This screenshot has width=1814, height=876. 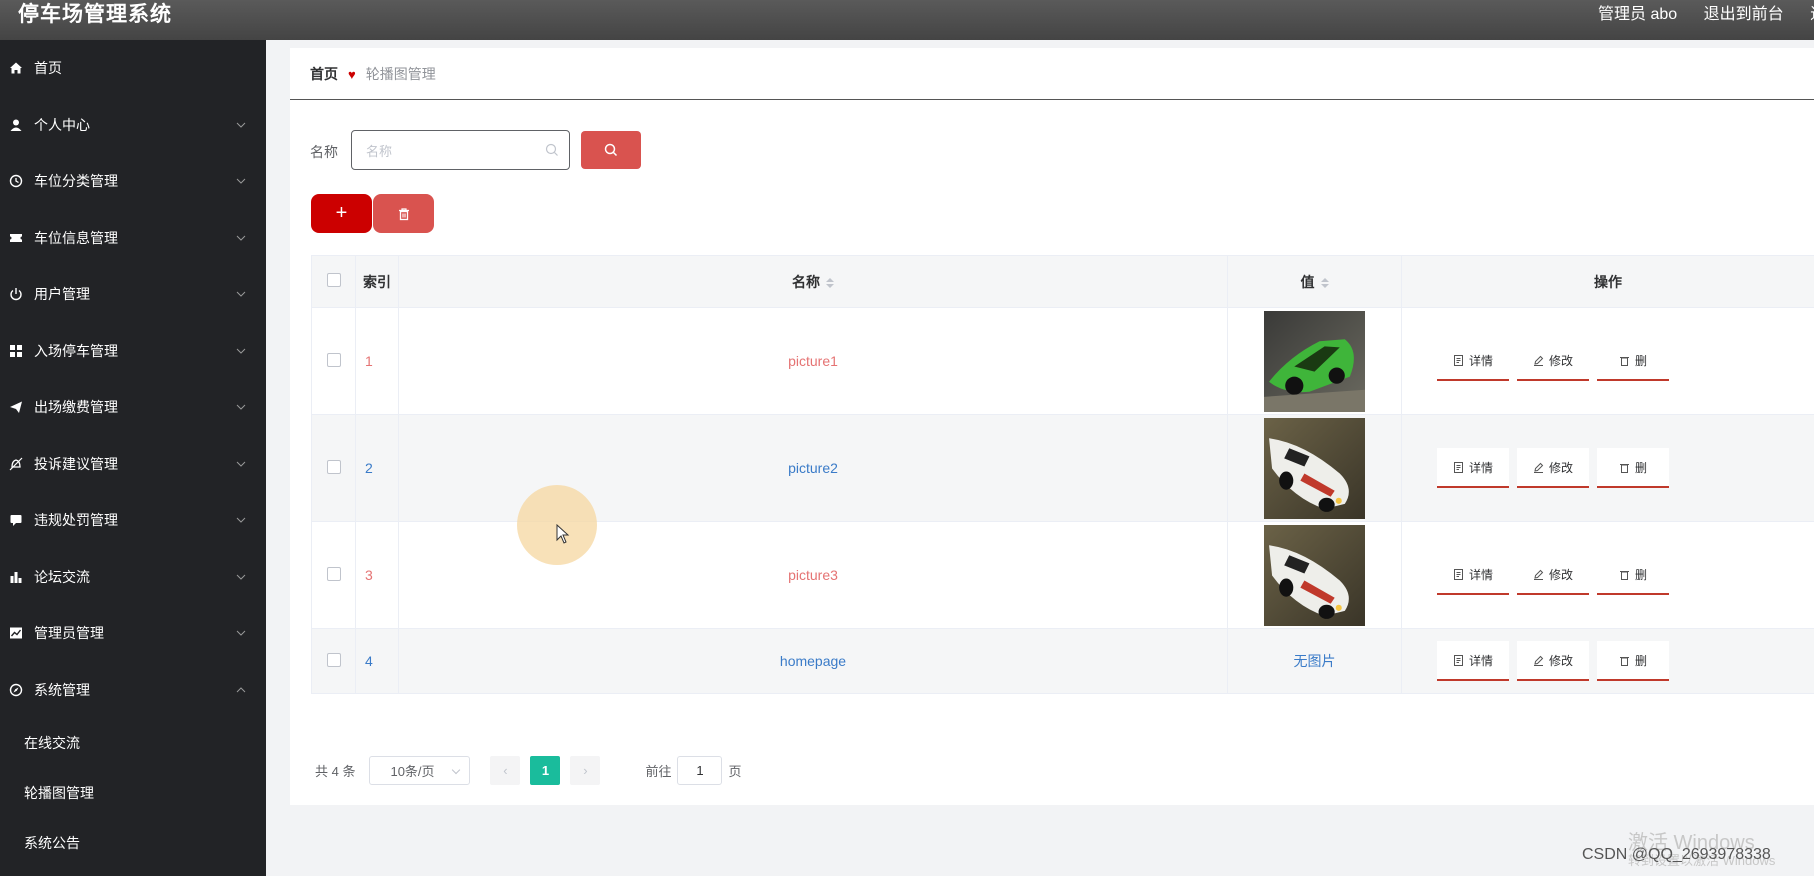 What do you see at coordinates (133, 351) in the screenshot?
I see `sidebar-item-entry-parking: 入场停车管理` at bounding box center [133, 351].